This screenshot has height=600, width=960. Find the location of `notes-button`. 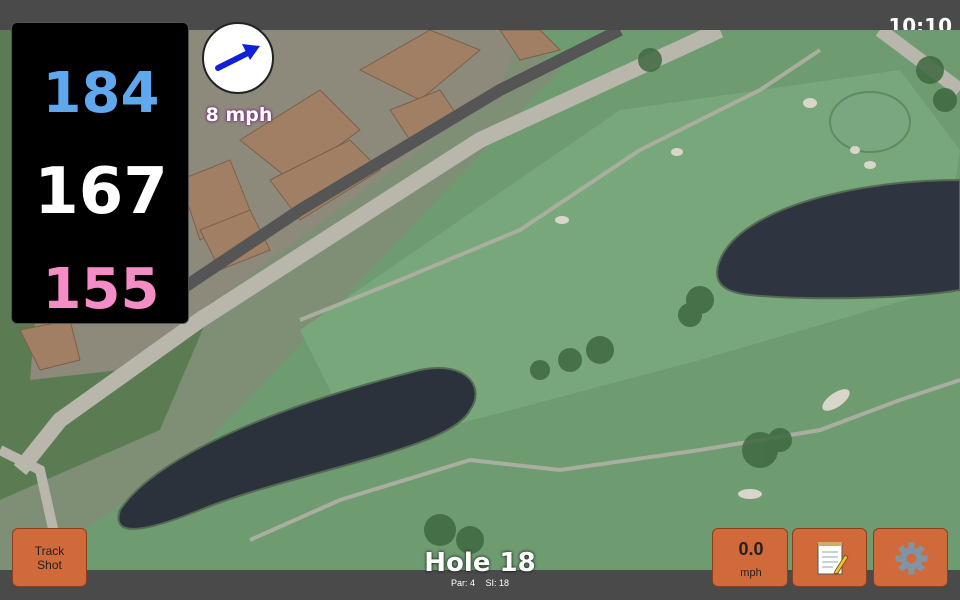

notes-button is located at coordinates (829, 557).